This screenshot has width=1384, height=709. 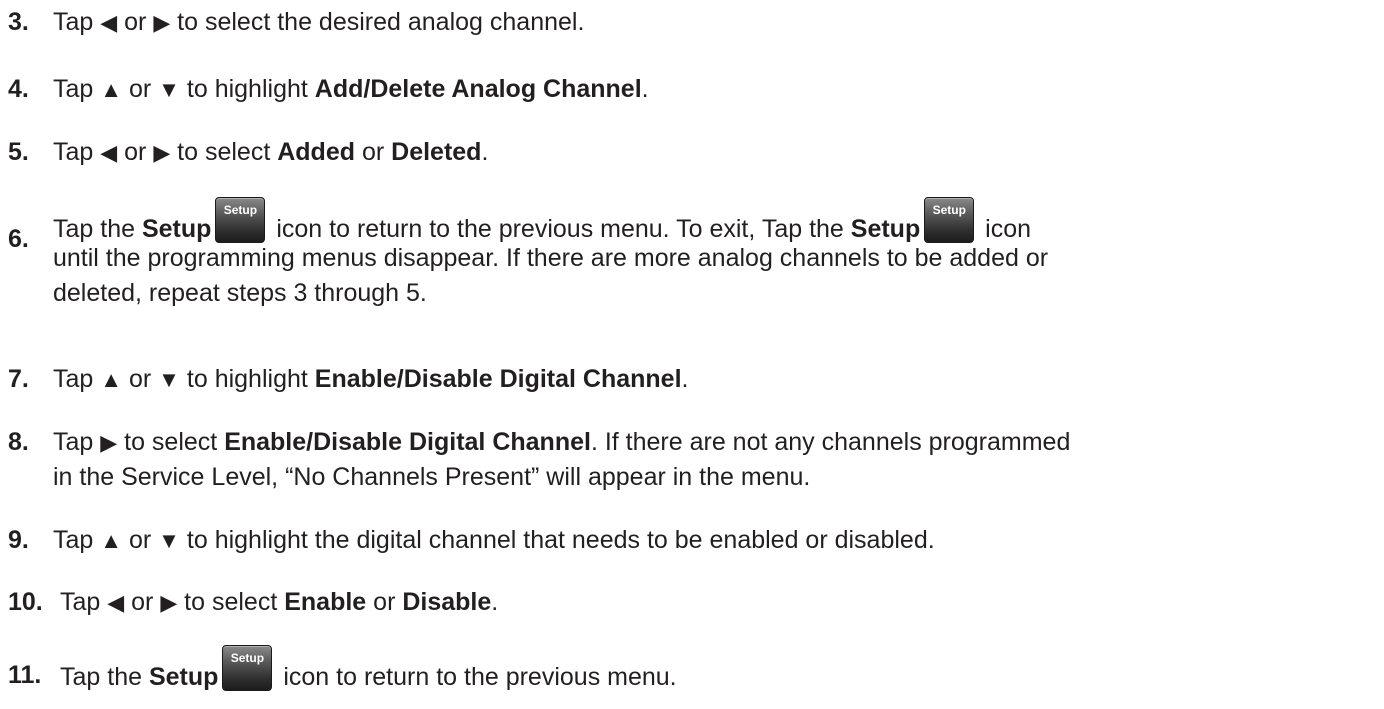 What do you see at coordinates (18, 22) in the screenshot?
I see `step-number: 3.` at bounding box center [18, 22].